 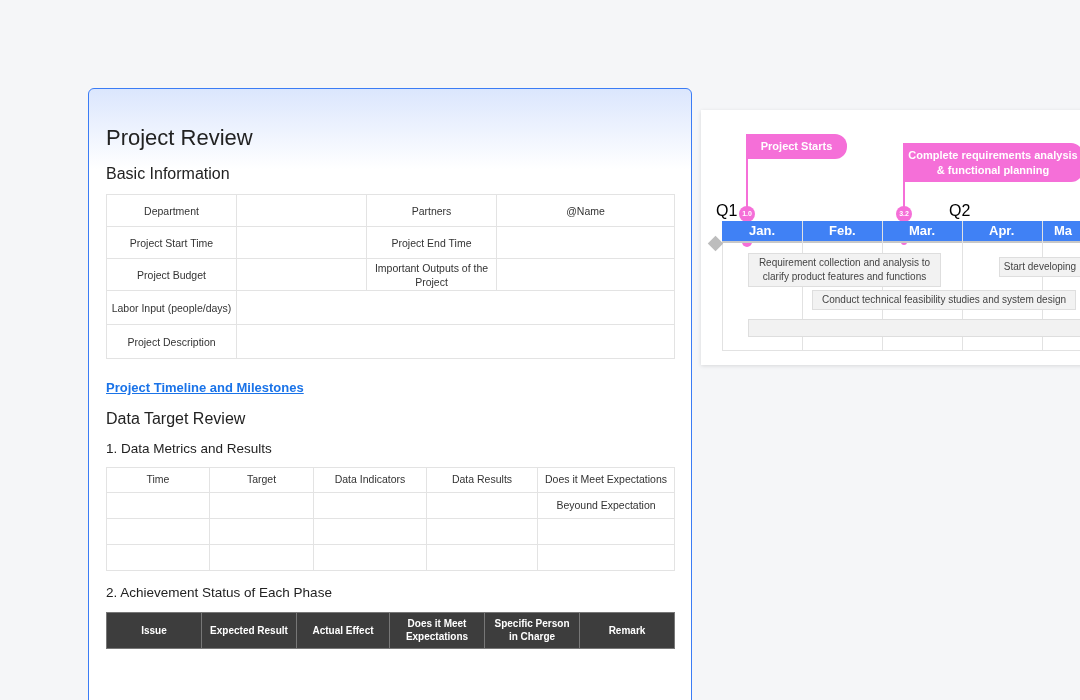 I want to click on subsection-heading: 1. Data Metrics and Results, so click(x=189, y=449).